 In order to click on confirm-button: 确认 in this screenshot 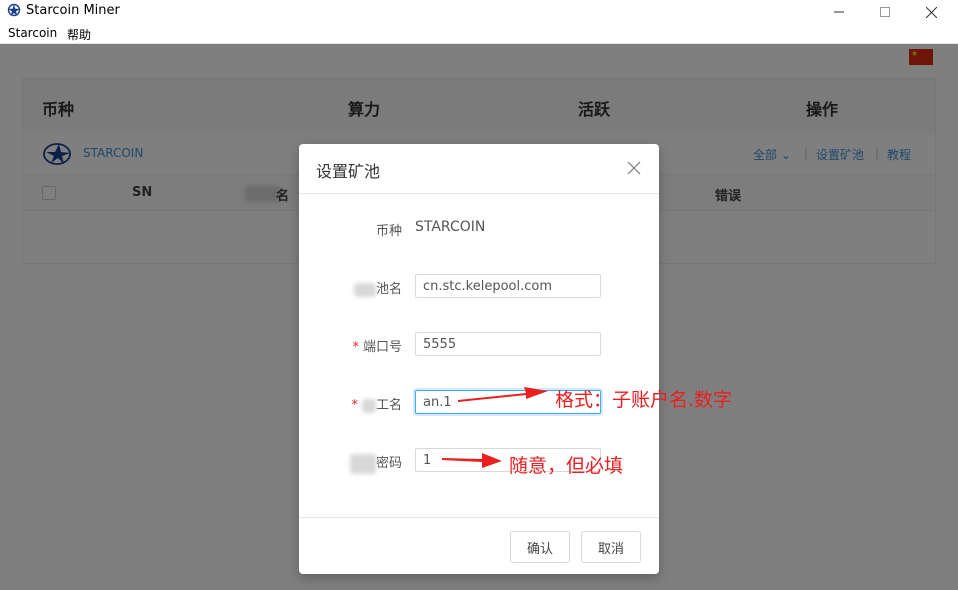, I will do `click(540, 547)`.